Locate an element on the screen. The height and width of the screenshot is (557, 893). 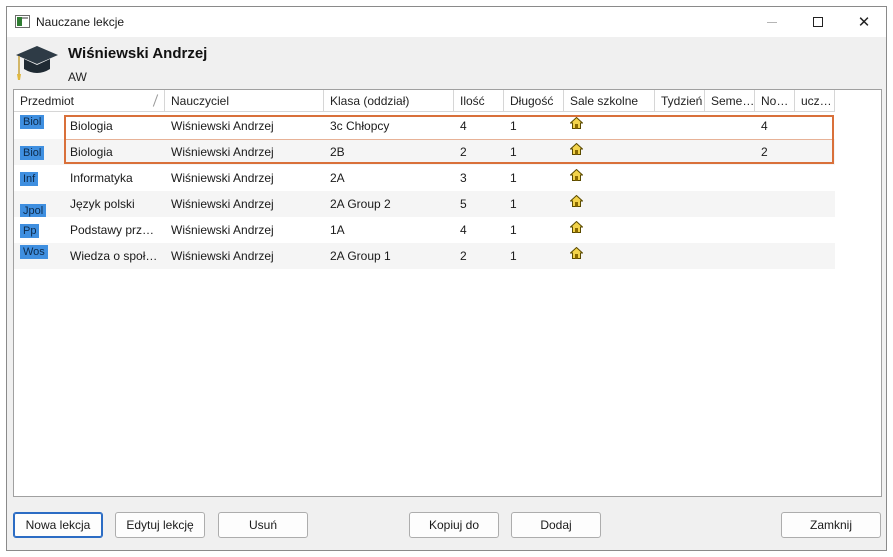
new-lesson-button: Nowa lekcja is located at coordinates (58, 525).